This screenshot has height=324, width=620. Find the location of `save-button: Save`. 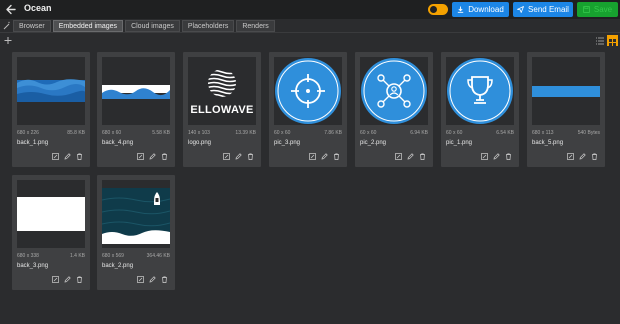

save-button: Save is located at coordinates (597, 9).